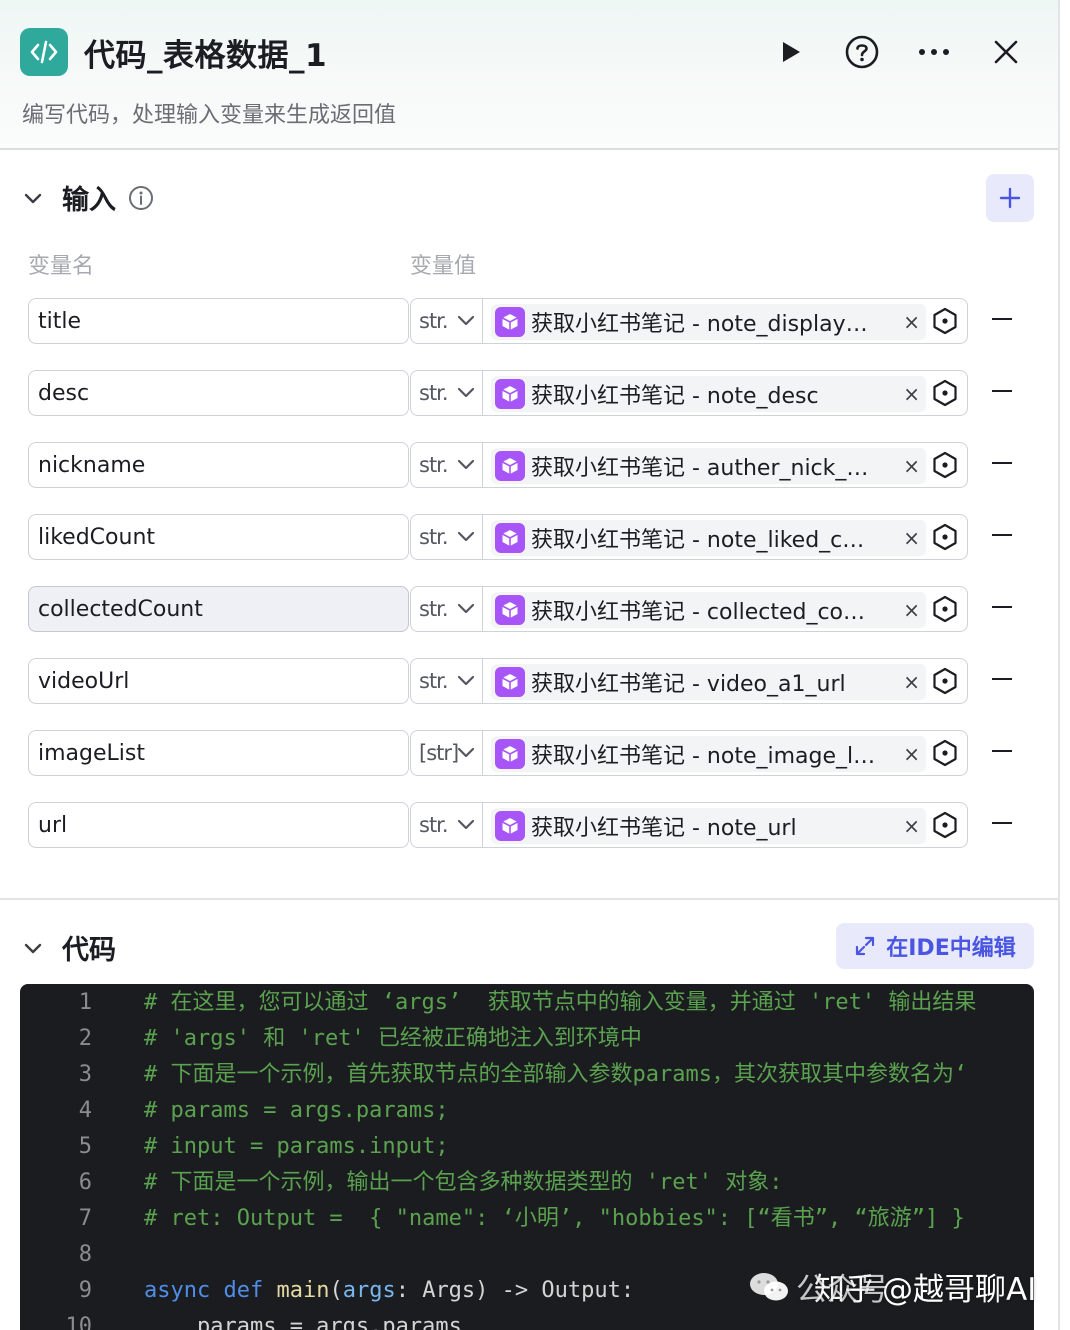  I want to click on input-row: likedCount str. 获取小红书笔记 - note_liked_c… ×, so click(523, 538).